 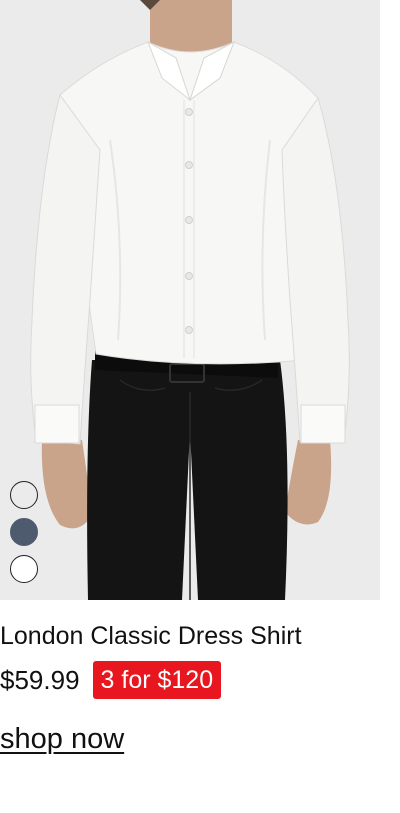 I want to click on price-row: $59.99 3 for $120, so click(x=111, y=680).